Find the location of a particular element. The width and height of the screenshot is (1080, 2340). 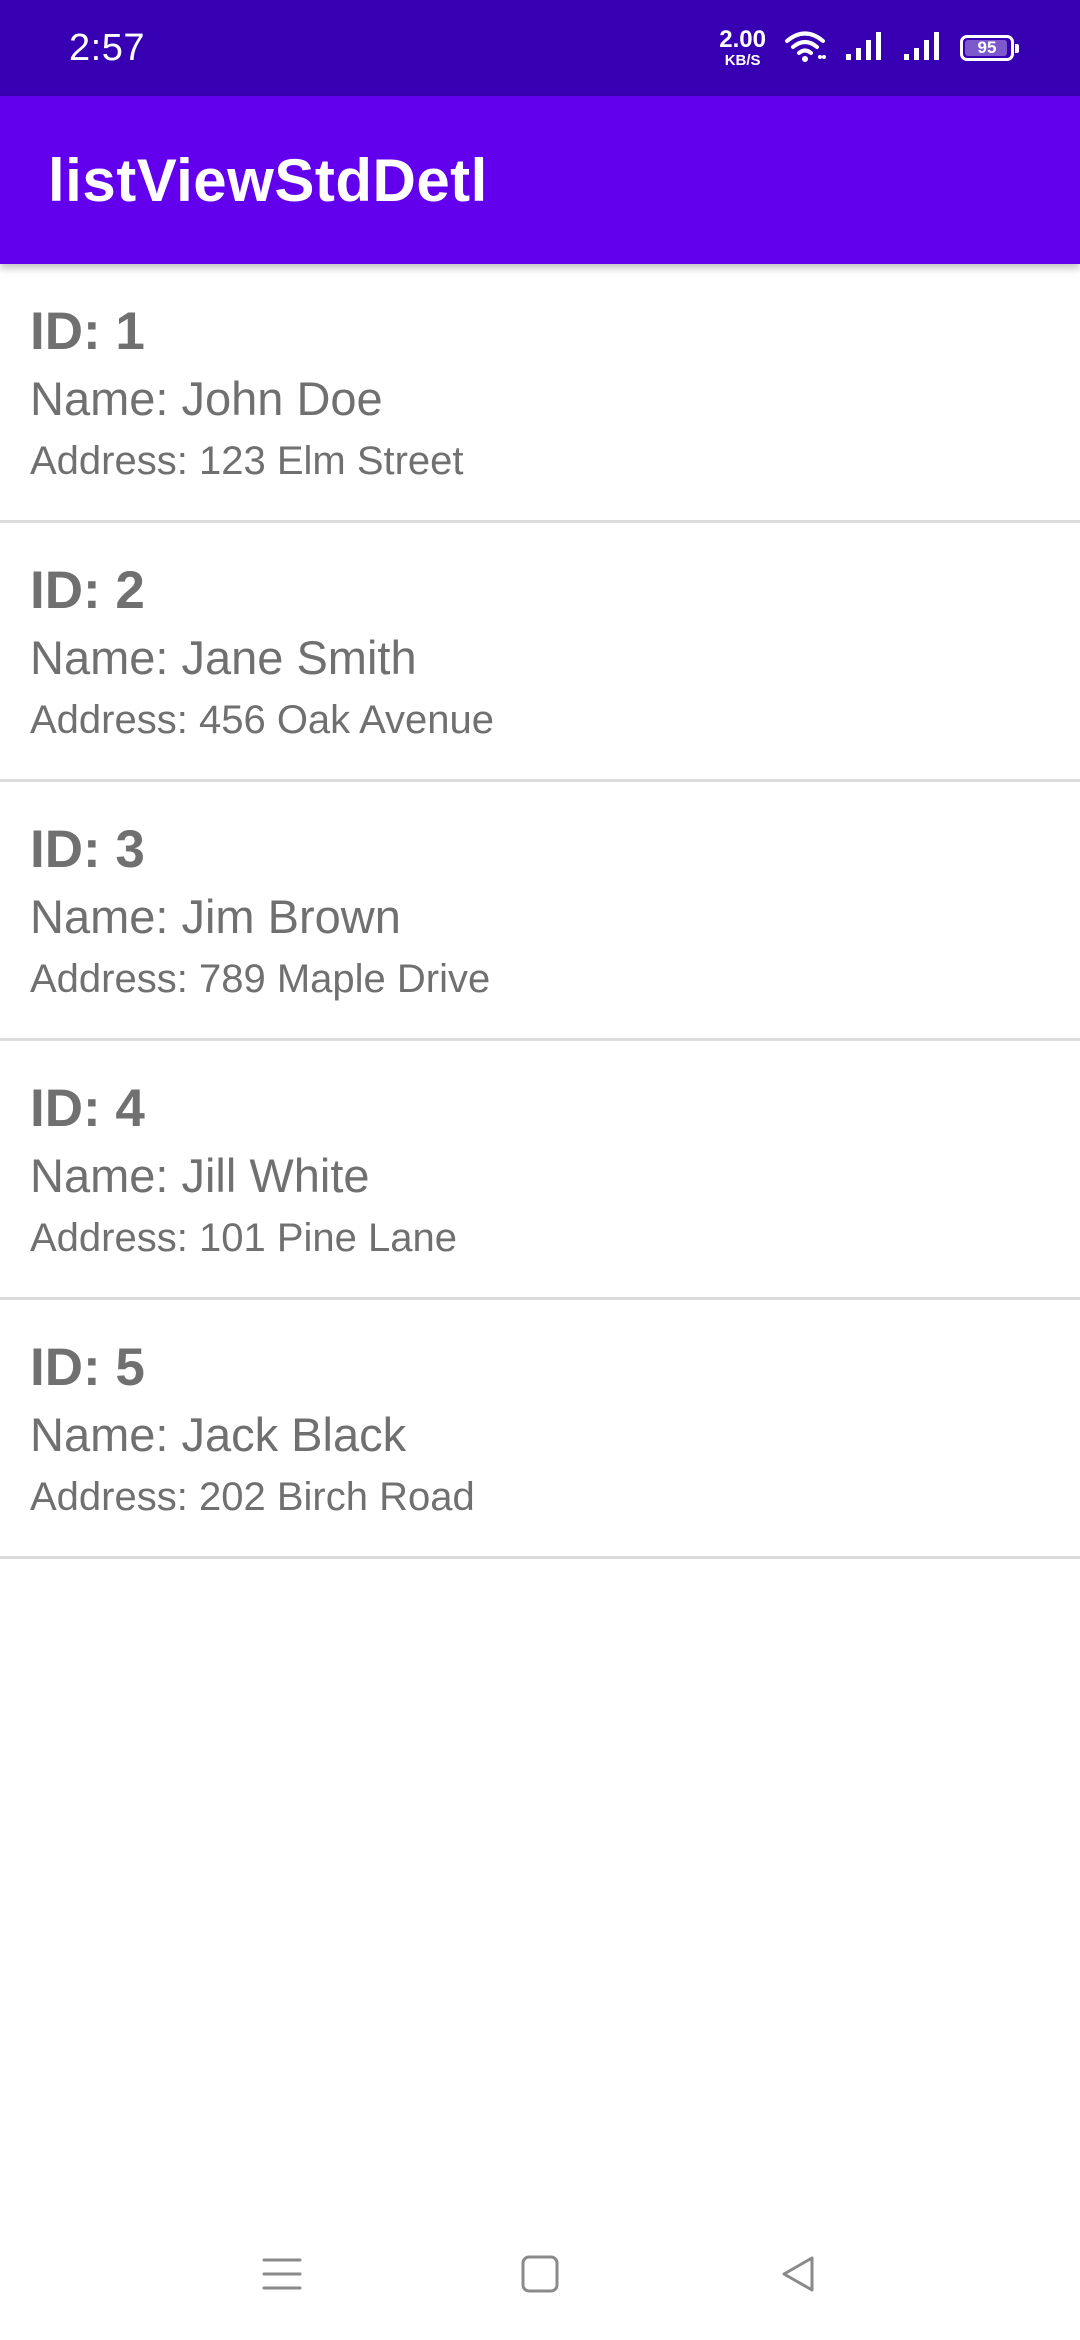

navigation-bar is located at coordinates (540, 2274).